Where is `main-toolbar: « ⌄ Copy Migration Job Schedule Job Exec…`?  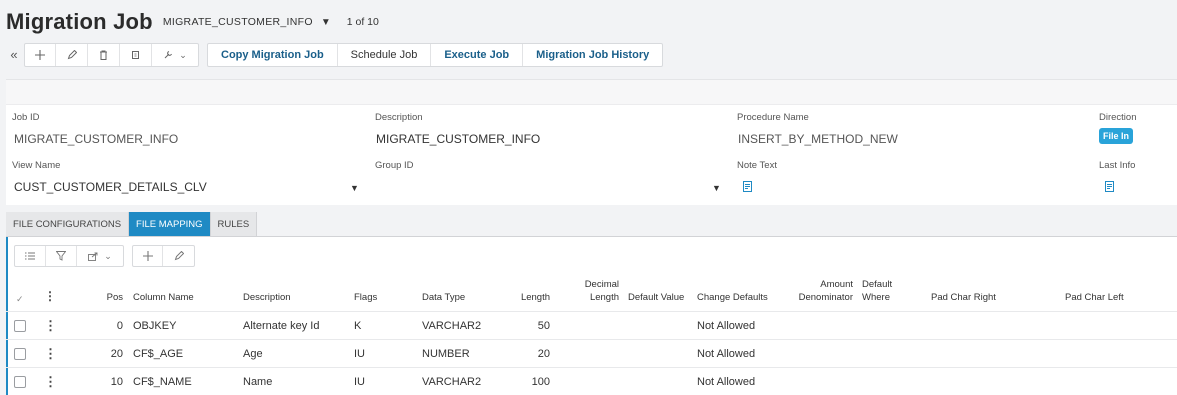 main-toolbar: « ⌄ Copy Migration Job Schedule Job Exec… is located at coordinates (335, 55).